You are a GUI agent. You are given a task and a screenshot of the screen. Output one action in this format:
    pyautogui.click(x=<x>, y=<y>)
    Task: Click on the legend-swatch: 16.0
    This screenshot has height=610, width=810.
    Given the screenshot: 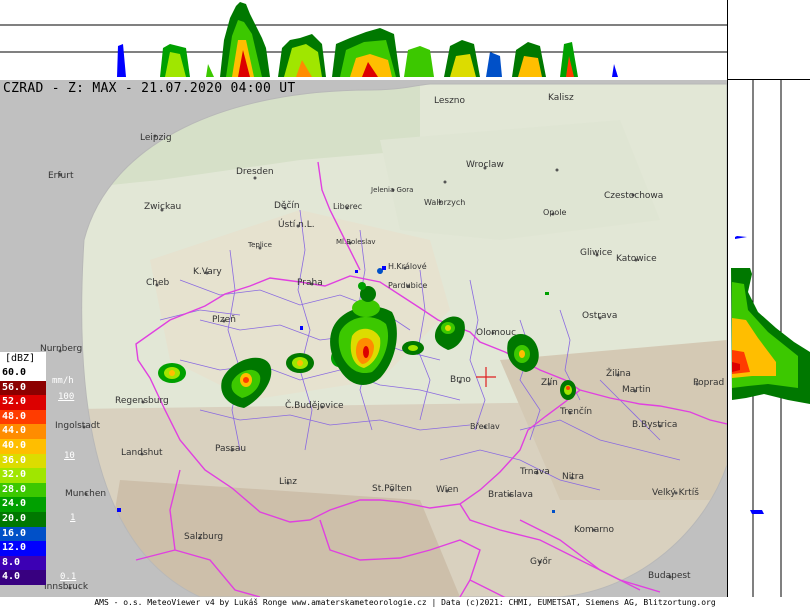 What is the action you would take?
    pyautogui.click(x=23, y=534)
    